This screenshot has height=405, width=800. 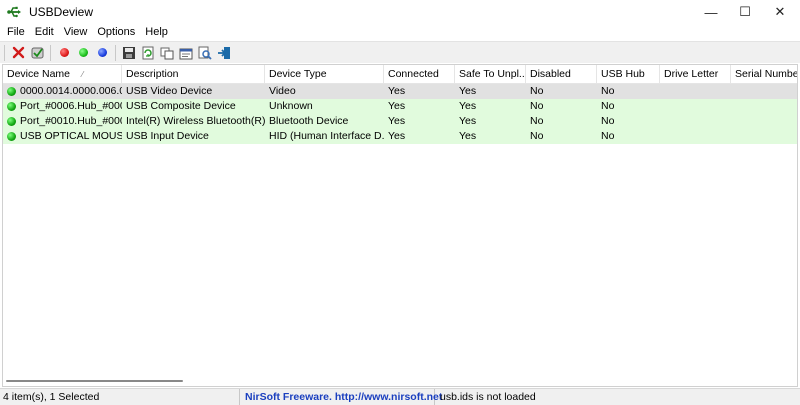 What do you see at coordinates (167, 136) in the screenshot?
I see `cell-description: USB Input Device` at bounding box center [167, 136].